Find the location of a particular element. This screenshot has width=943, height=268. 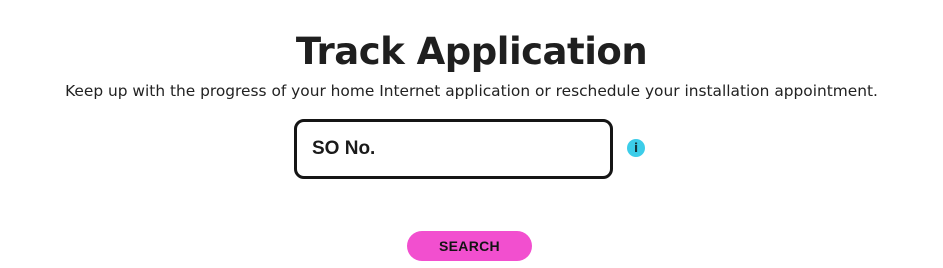

page-title: Track Application is located at coordinates (471, 51).